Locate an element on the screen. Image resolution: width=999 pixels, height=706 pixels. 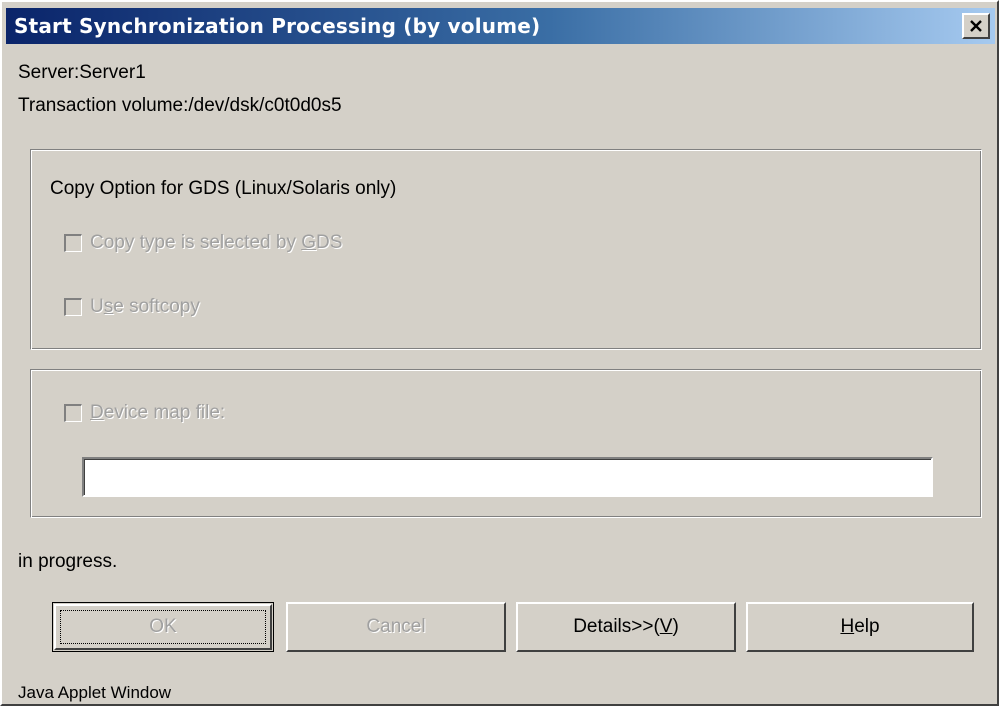
device-map-file-checkbox: Device map file: is located at coordinates (144, 413).